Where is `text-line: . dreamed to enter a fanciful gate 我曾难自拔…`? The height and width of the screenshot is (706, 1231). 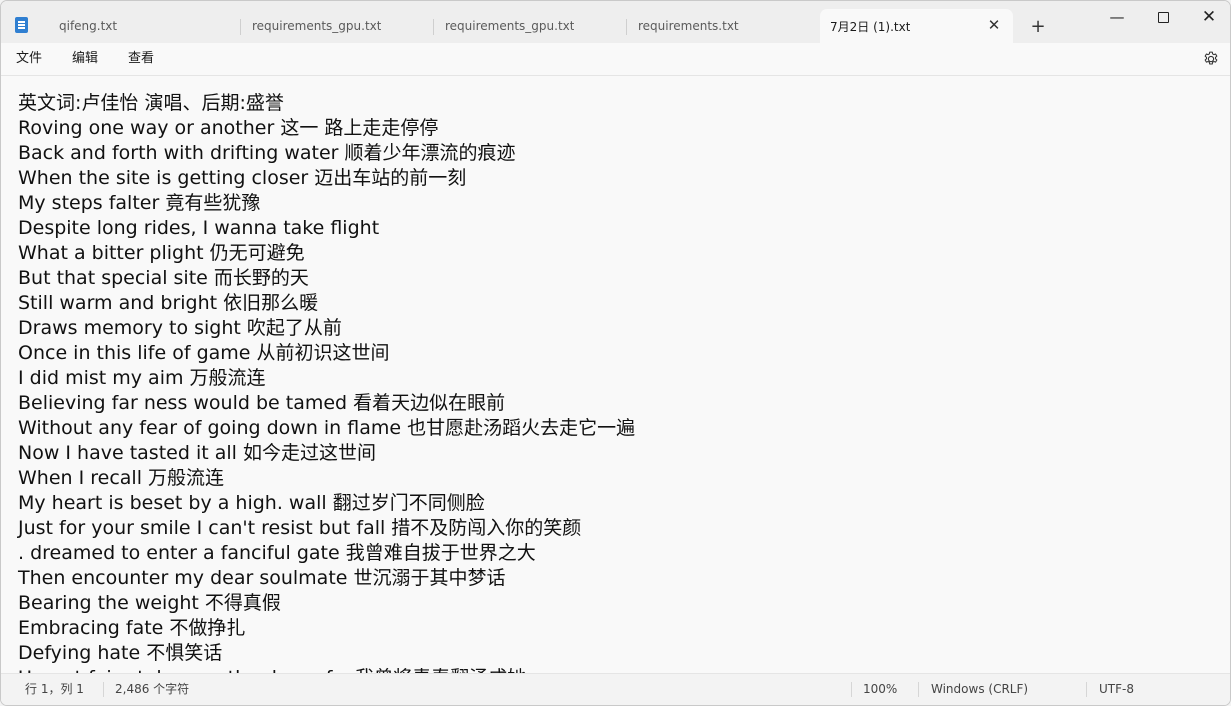 text-line: . dreamed to enter a fanciful gate 我曾难自拔… is located at coordinates (277, 553).